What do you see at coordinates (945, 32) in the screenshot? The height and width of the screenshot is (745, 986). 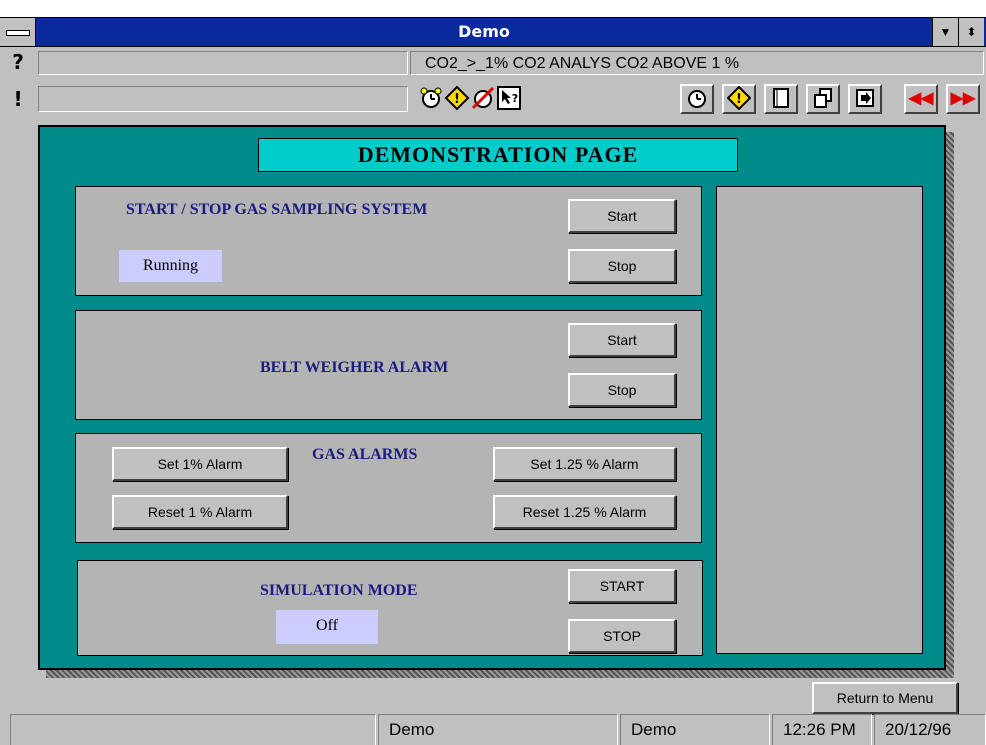 I see `minimize-icon: ▼` at bounding box center [945, 32].